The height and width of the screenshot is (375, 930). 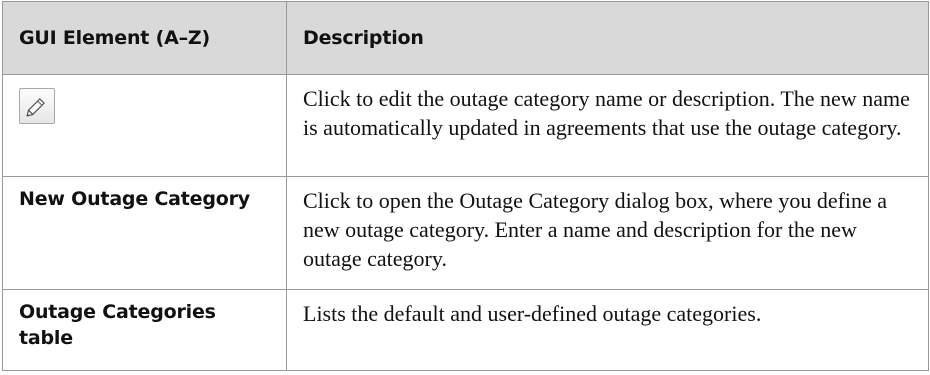 I want to click on header-description: Description, so click(x=607, y=38).